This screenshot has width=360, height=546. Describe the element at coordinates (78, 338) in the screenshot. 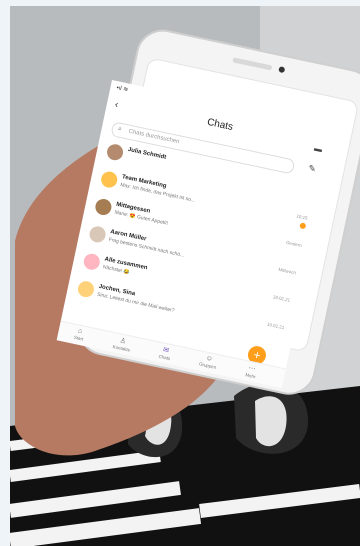

I see `tab-label: Start` at that location.